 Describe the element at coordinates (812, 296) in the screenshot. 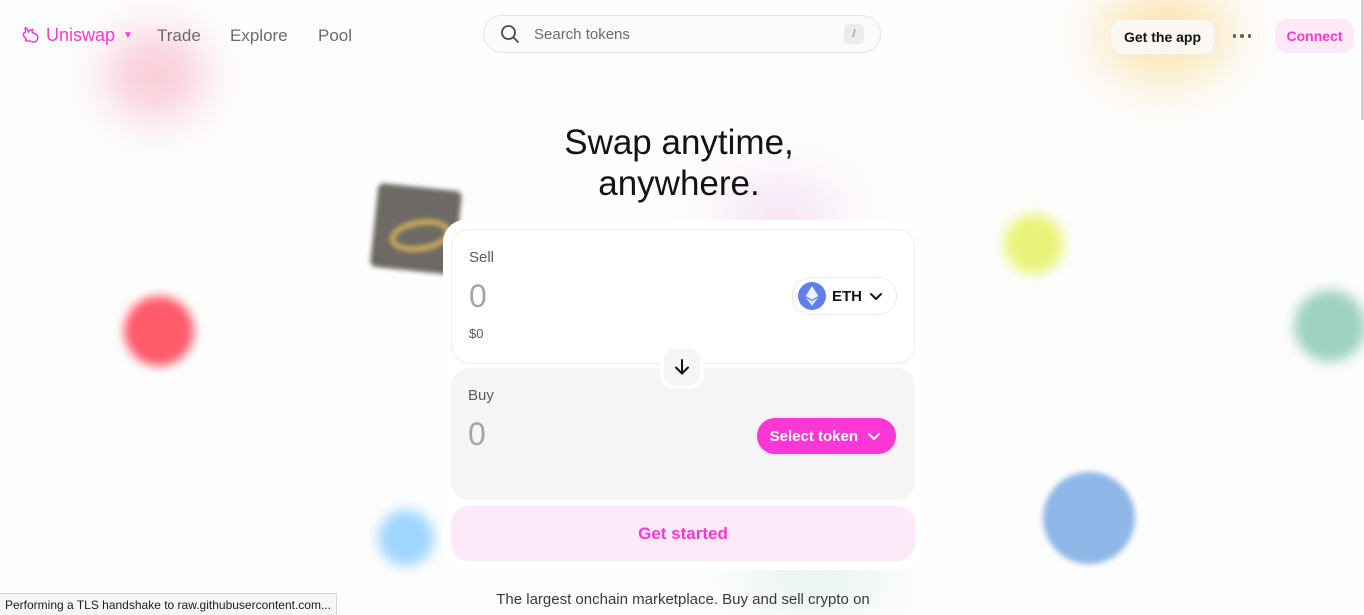

I see `eth-icon` at that location.